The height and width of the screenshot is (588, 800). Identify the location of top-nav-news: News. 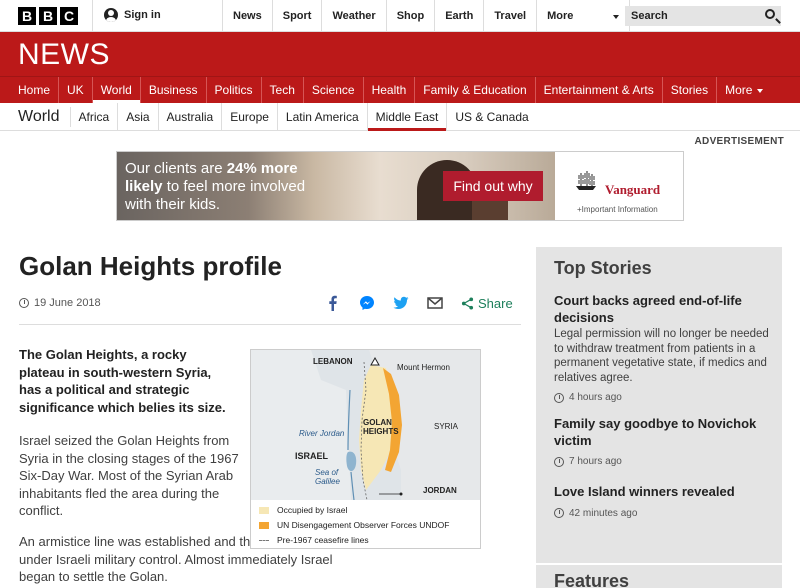
(247, 16).